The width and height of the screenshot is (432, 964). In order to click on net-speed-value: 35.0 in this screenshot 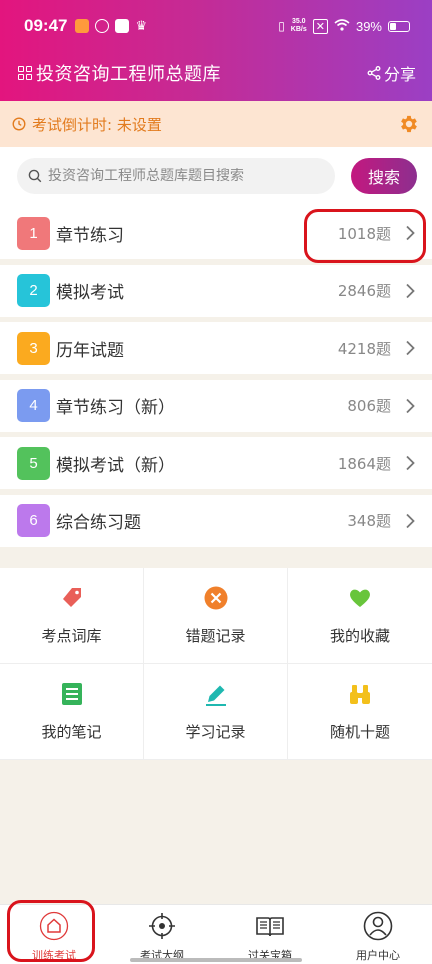, I will do `click(298, 21)`.